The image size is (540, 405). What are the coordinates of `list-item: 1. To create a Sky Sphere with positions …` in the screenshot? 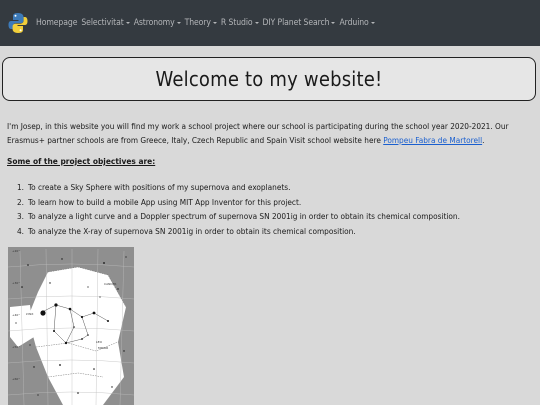 It's located at (238, 187).